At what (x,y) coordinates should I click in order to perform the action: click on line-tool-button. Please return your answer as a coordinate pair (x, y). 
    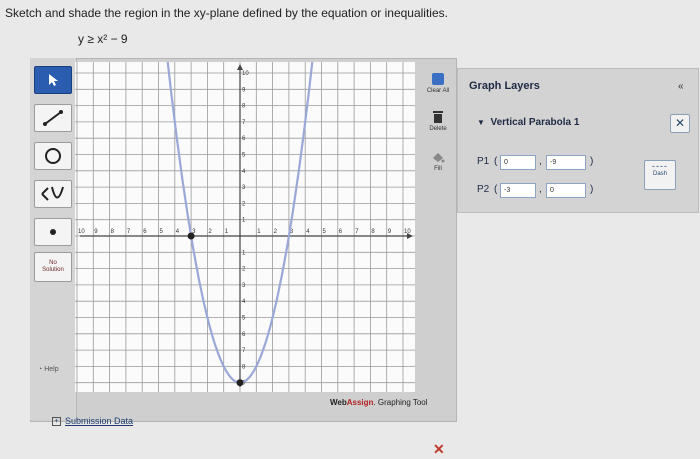
    Looking at the image, I should click on (53, 118).